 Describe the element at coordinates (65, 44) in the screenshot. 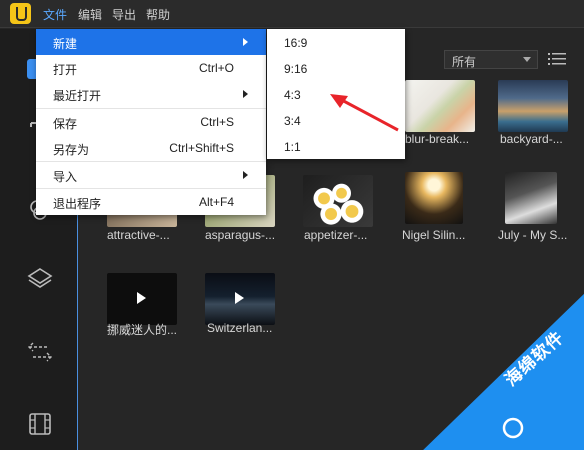

I see `menu-item-label: 新建` at that location.